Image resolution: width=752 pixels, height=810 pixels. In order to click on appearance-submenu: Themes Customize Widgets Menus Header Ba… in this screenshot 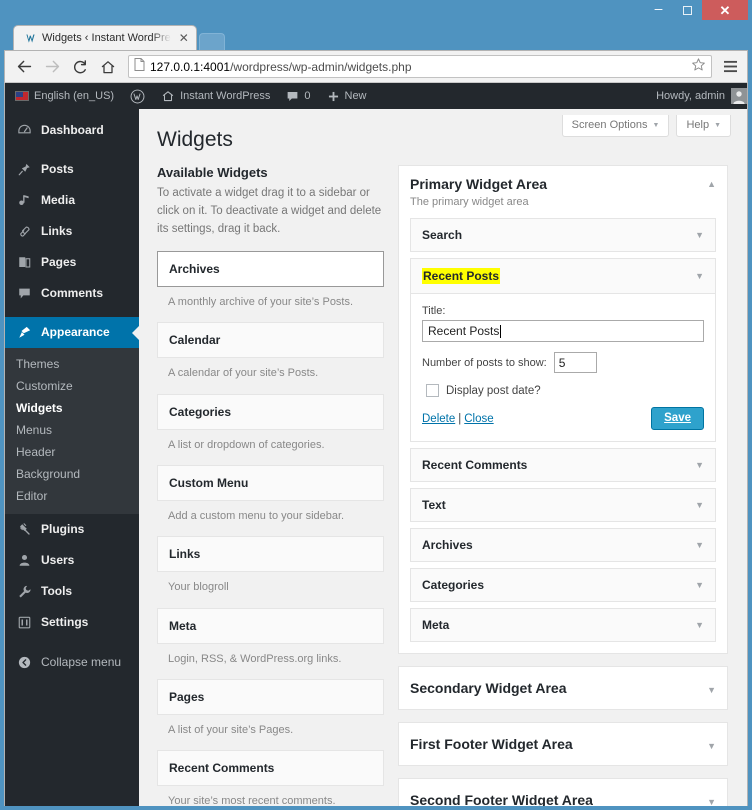, I will do `click(72, 431)`.